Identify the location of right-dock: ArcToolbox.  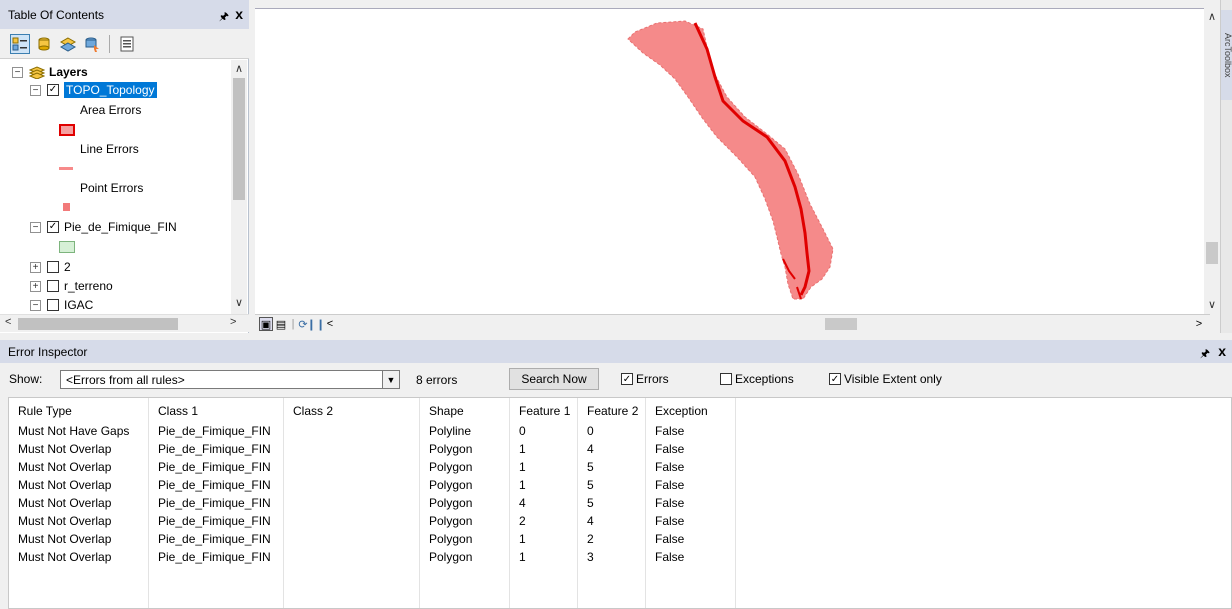
(1226, 166).